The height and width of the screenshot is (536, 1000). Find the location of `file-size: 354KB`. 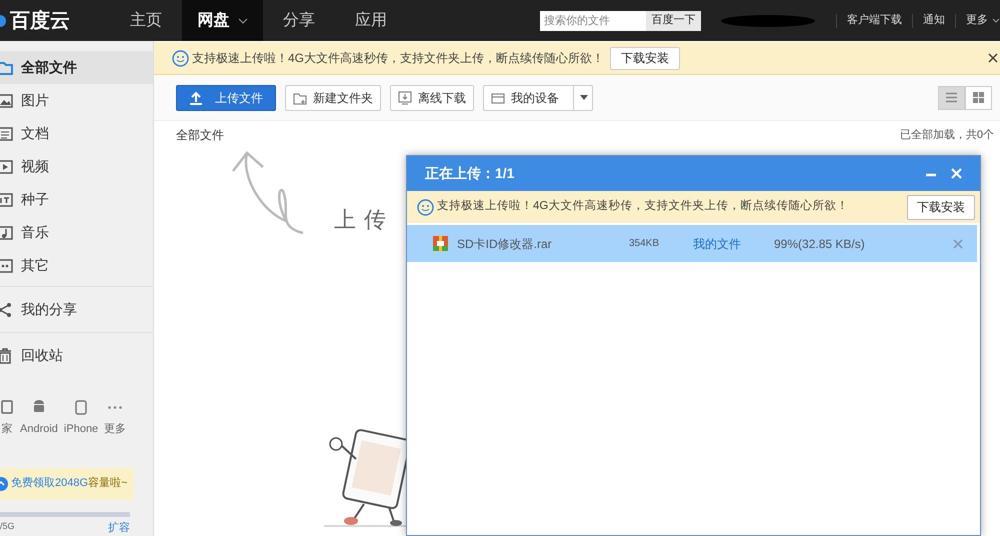

file-size: 354KB is located at coordinates (644, 244).